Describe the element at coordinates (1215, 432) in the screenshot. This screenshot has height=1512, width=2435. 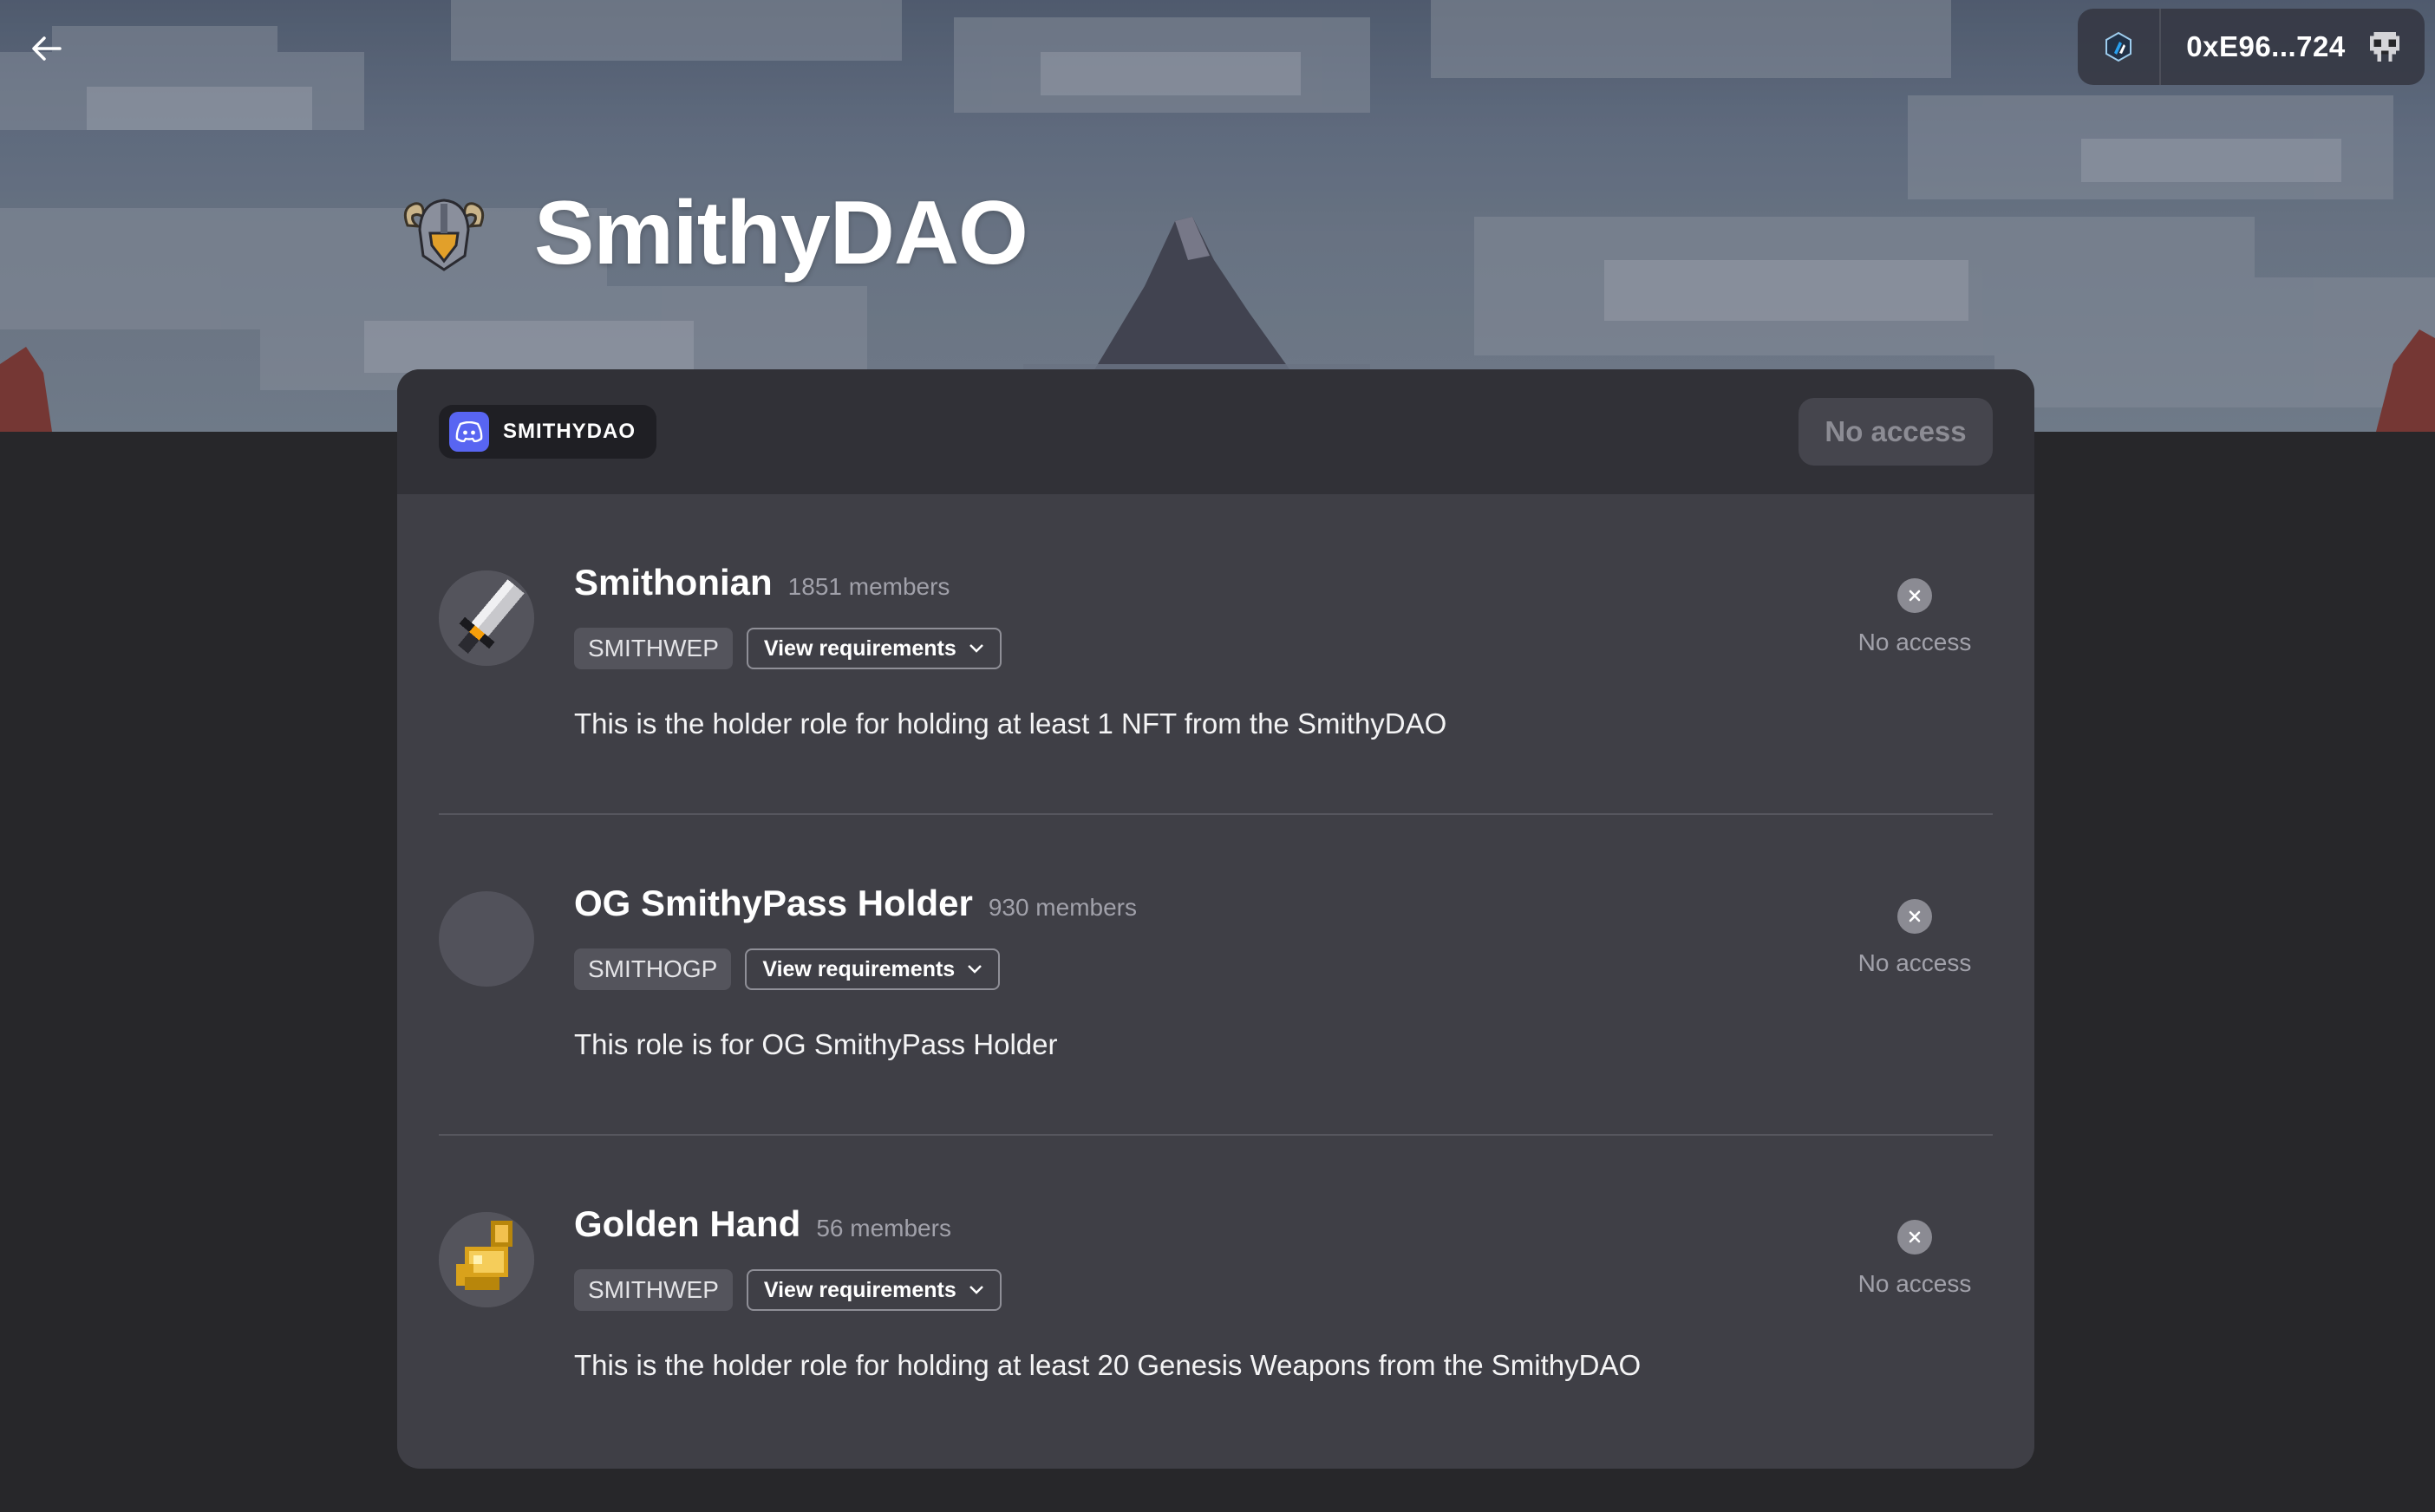
I see `platform-header: SMITHYDAO No access` at that location.